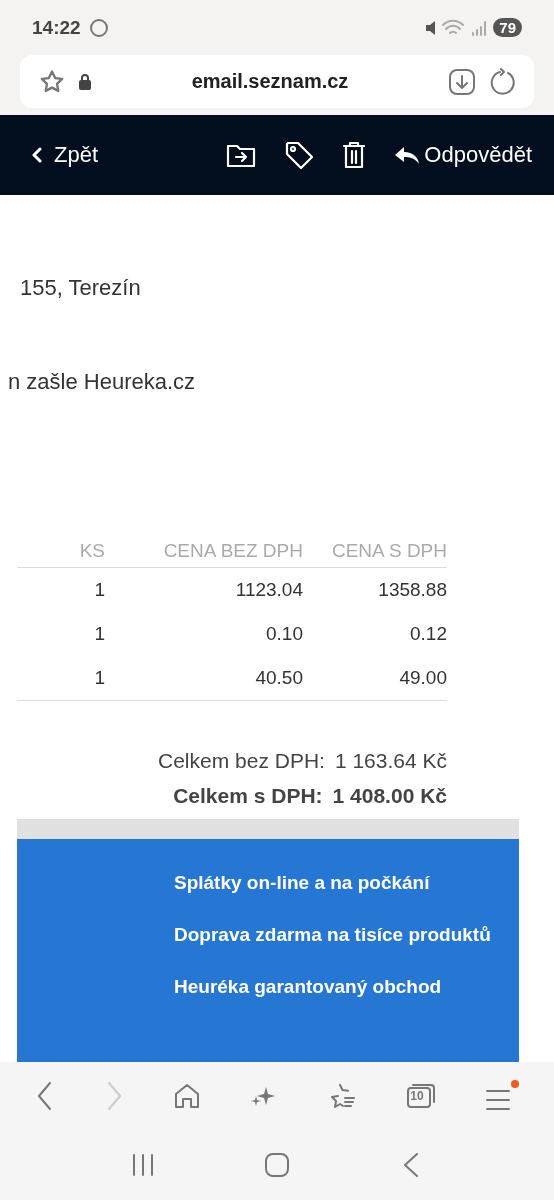  Describe the element at coordinates (302, 883) in the screenshot. I see `promo-text: Splátky on-line a na počkání` at that location.